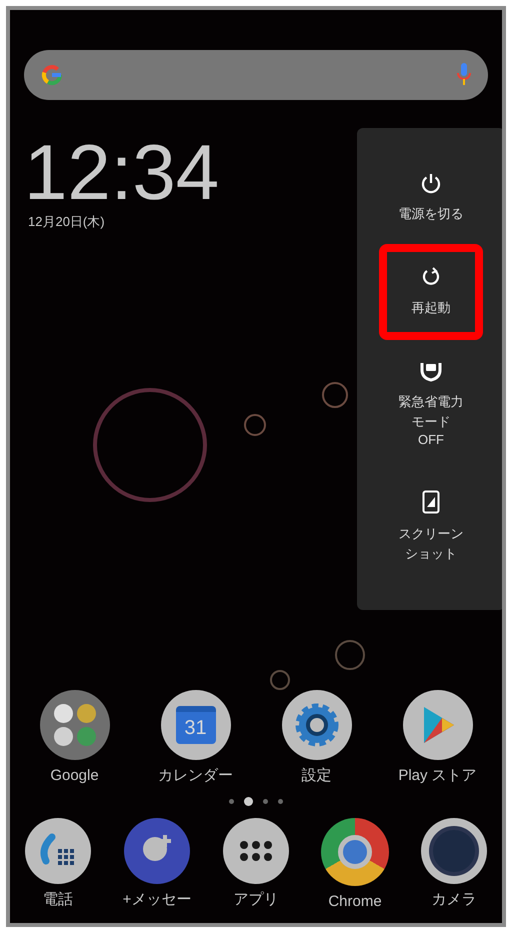 This screenshot has height=933, width=512. What do you see at coordinates (256, 75) in the screenshot?
I see `search-bar` at bounding box center [256, 75].